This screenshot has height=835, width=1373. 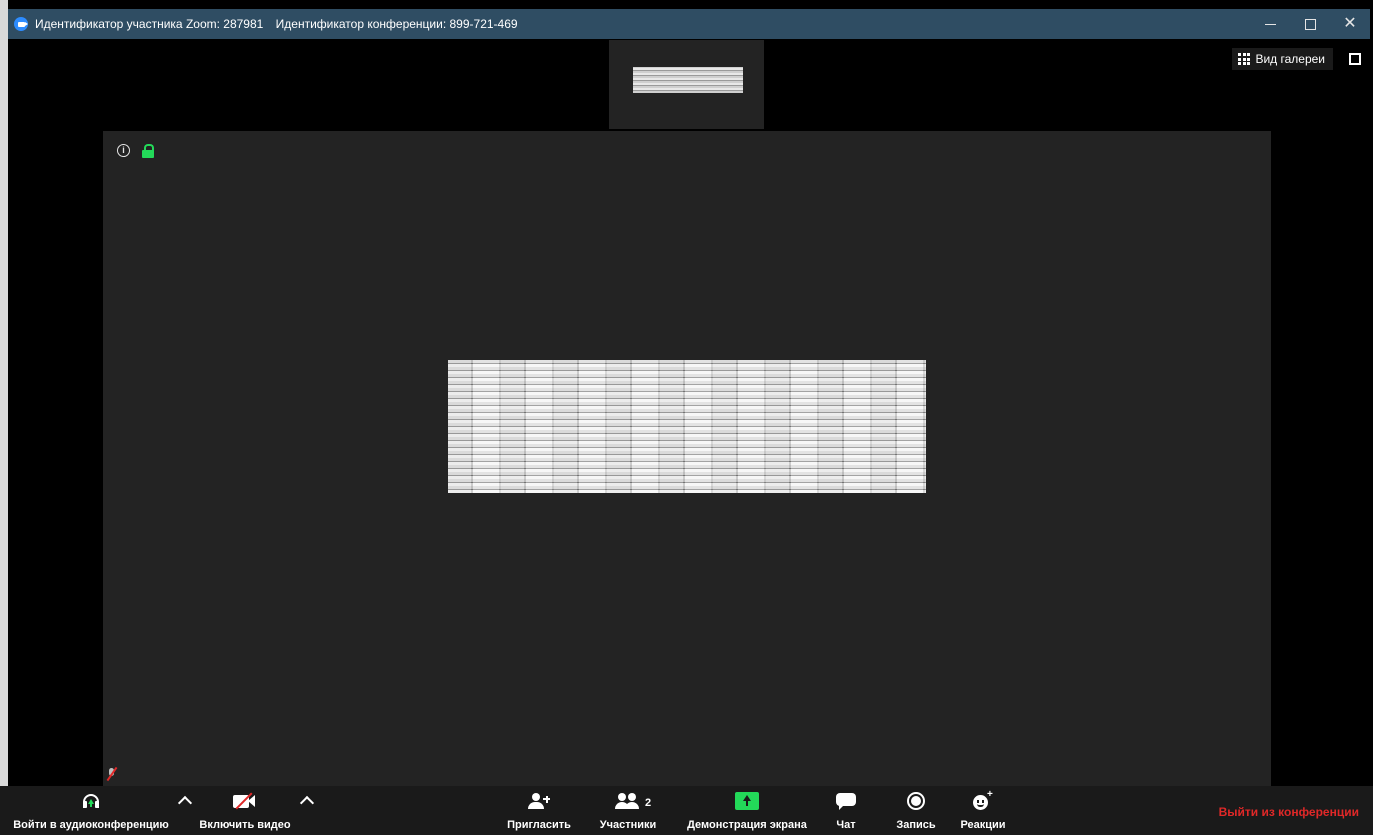 What do you see at coordinates (846, 801) in the screenshot?
I see `chat-bubble-icon` at bounding box center [846, 801].